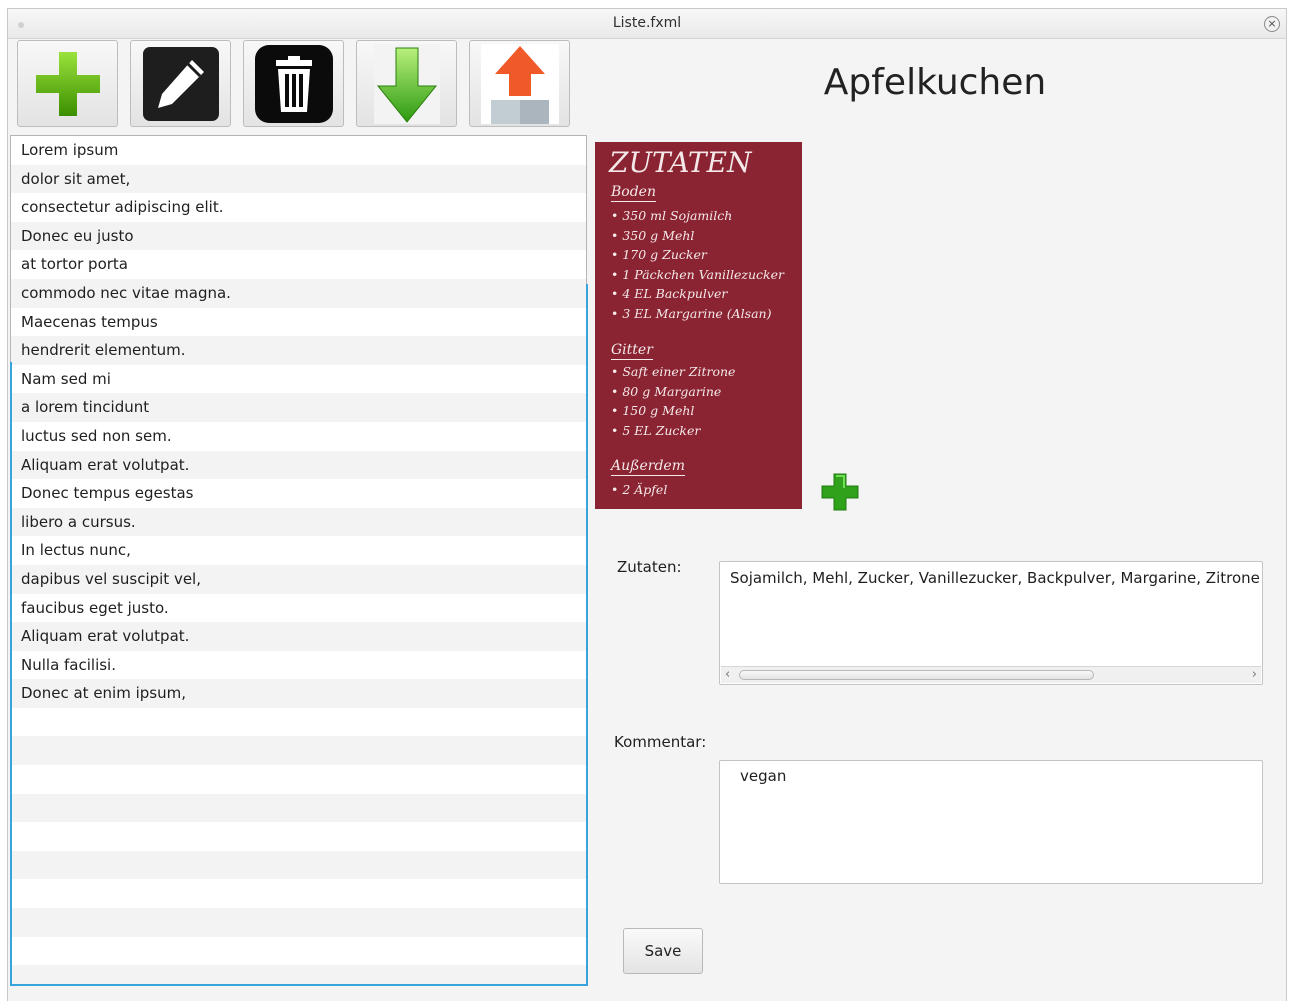 The height and width of the screenshot is (1001, 1290). I want to click on trash-icon, so click(293, 83).